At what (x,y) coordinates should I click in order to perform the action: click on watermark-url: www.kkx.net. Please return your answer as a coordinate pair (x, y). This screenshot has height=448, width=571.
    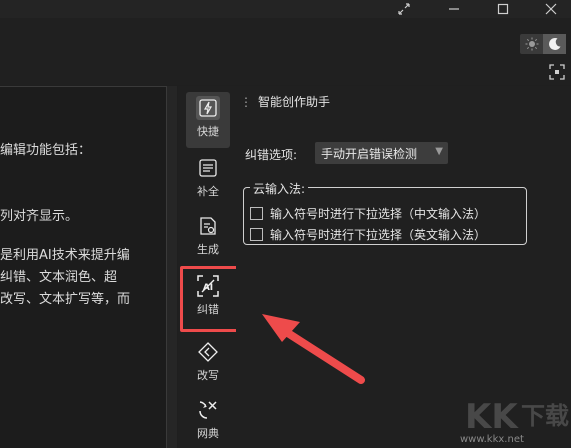
    Looking at the image, I should click on (492, 439).